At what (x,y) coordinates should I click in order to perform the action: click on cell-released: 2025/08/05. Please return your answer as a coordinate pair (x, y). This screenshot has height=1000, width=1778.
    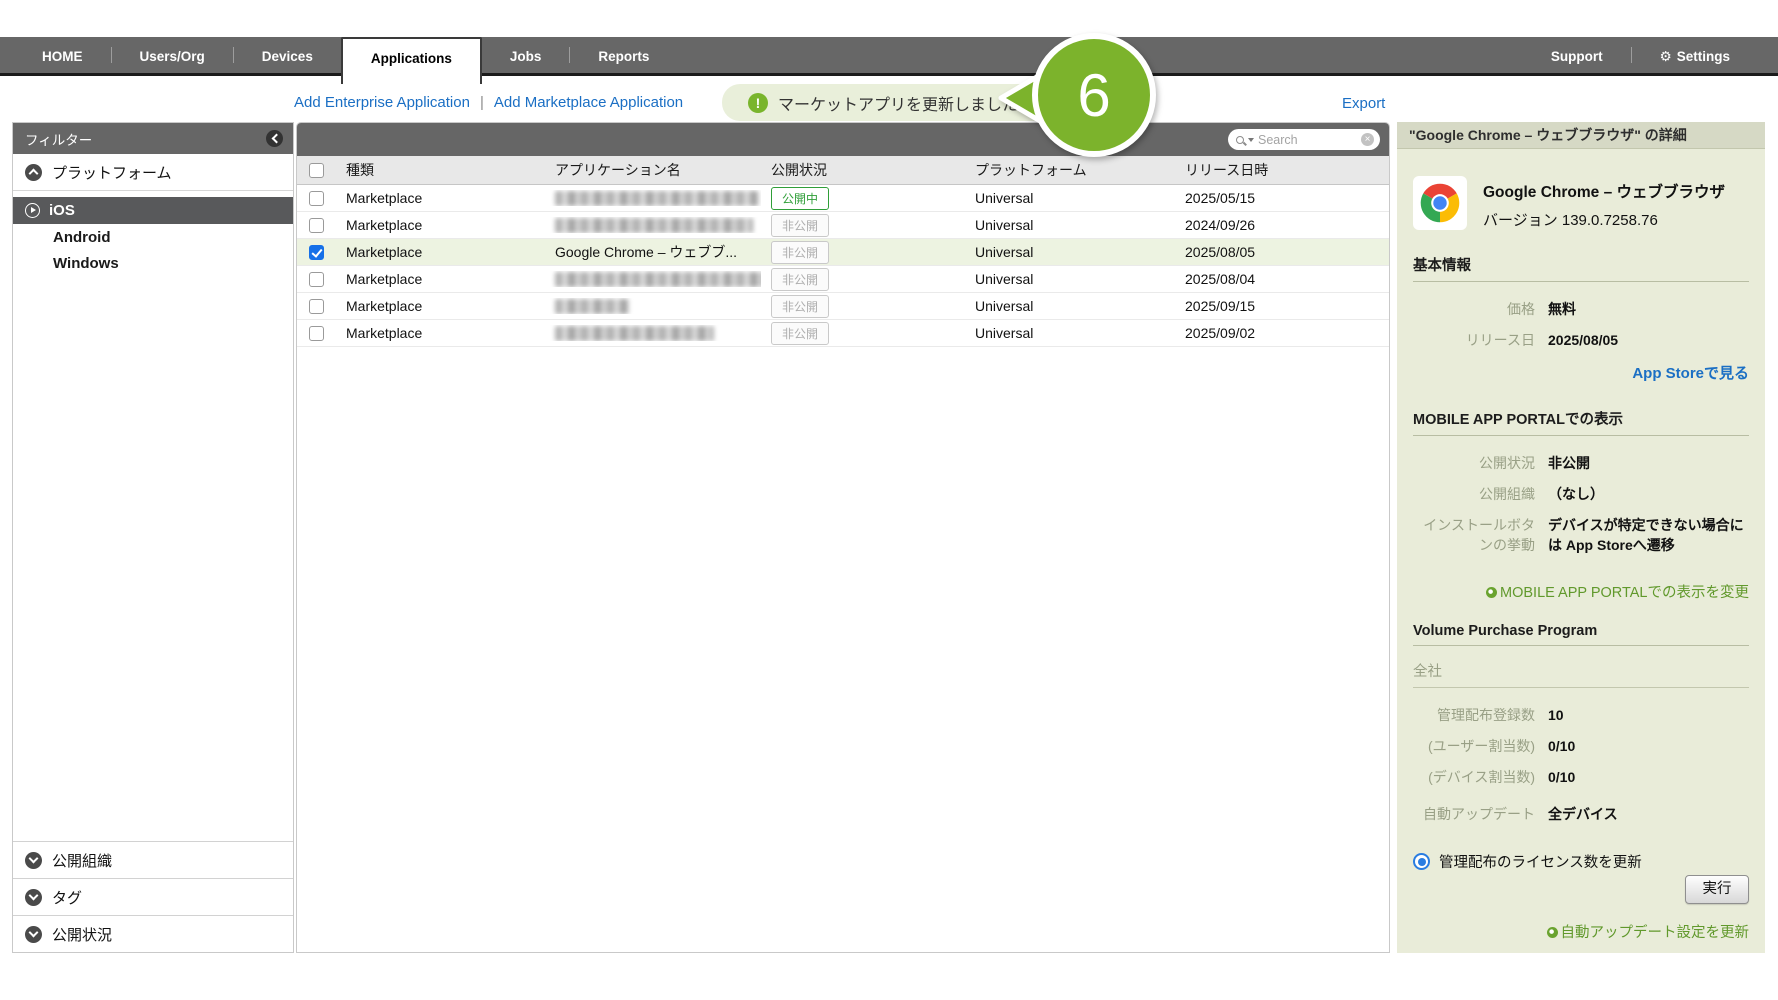
    Looking at the image, I should click on (1220, 252).